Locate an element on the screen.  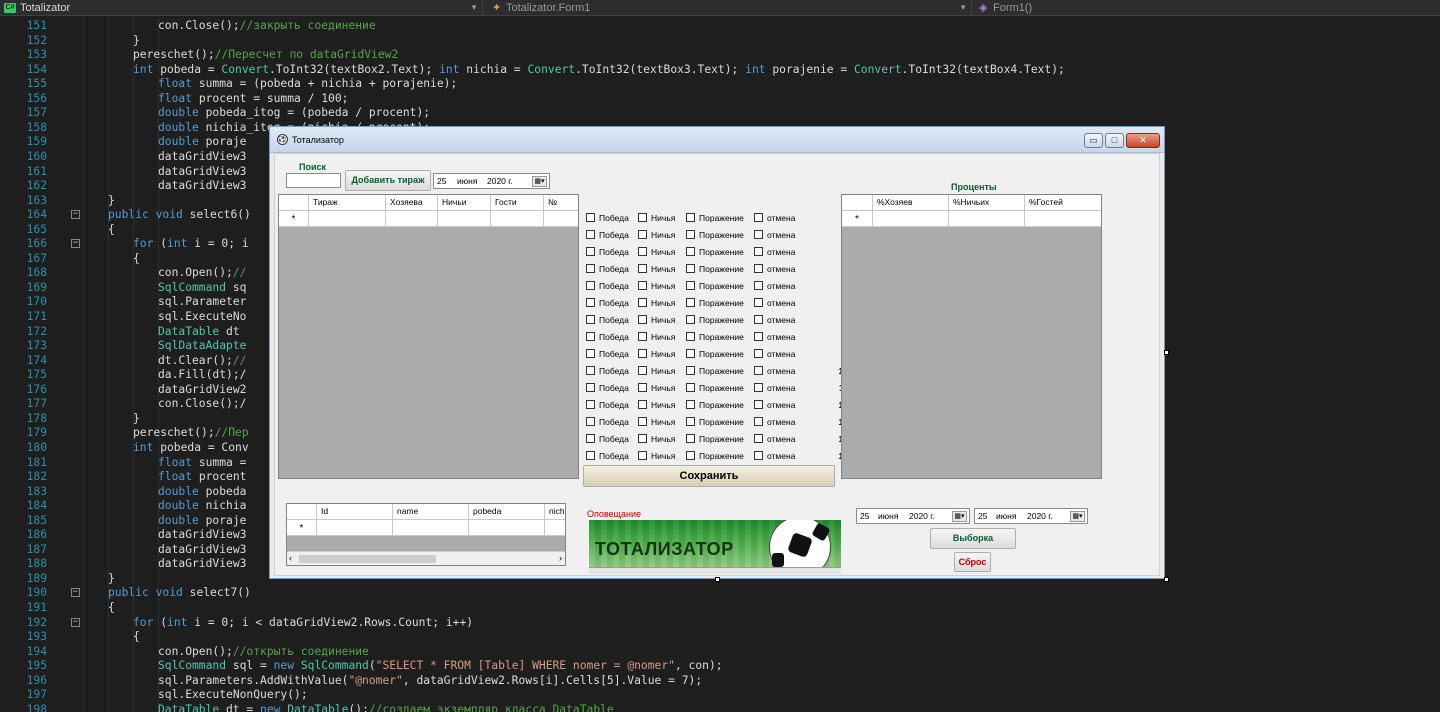
select-button: Выборка is located at coordinates (973, 538).